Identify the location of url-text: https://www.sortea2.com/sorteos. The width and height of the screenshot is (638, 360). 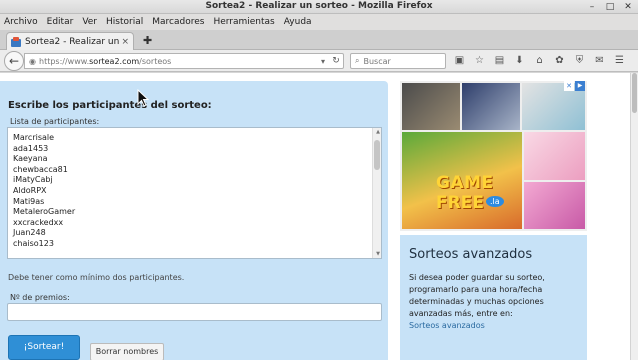
(180, 61).